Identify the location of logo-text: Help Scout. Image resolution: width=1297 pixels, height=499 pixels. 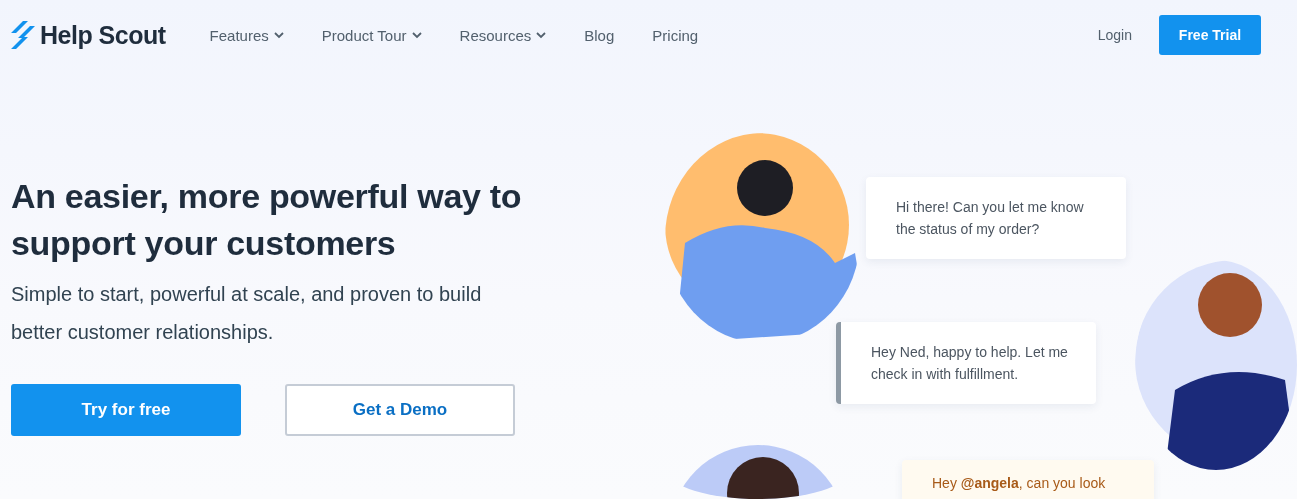
(103, 35).